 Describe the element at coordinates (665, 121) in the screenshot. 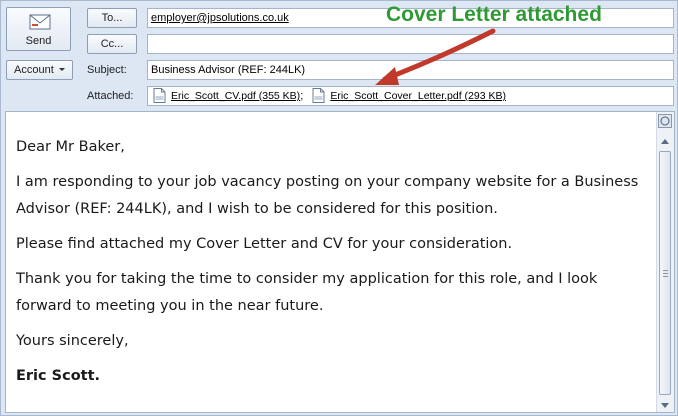

I see `emoticon-icon` at that location.